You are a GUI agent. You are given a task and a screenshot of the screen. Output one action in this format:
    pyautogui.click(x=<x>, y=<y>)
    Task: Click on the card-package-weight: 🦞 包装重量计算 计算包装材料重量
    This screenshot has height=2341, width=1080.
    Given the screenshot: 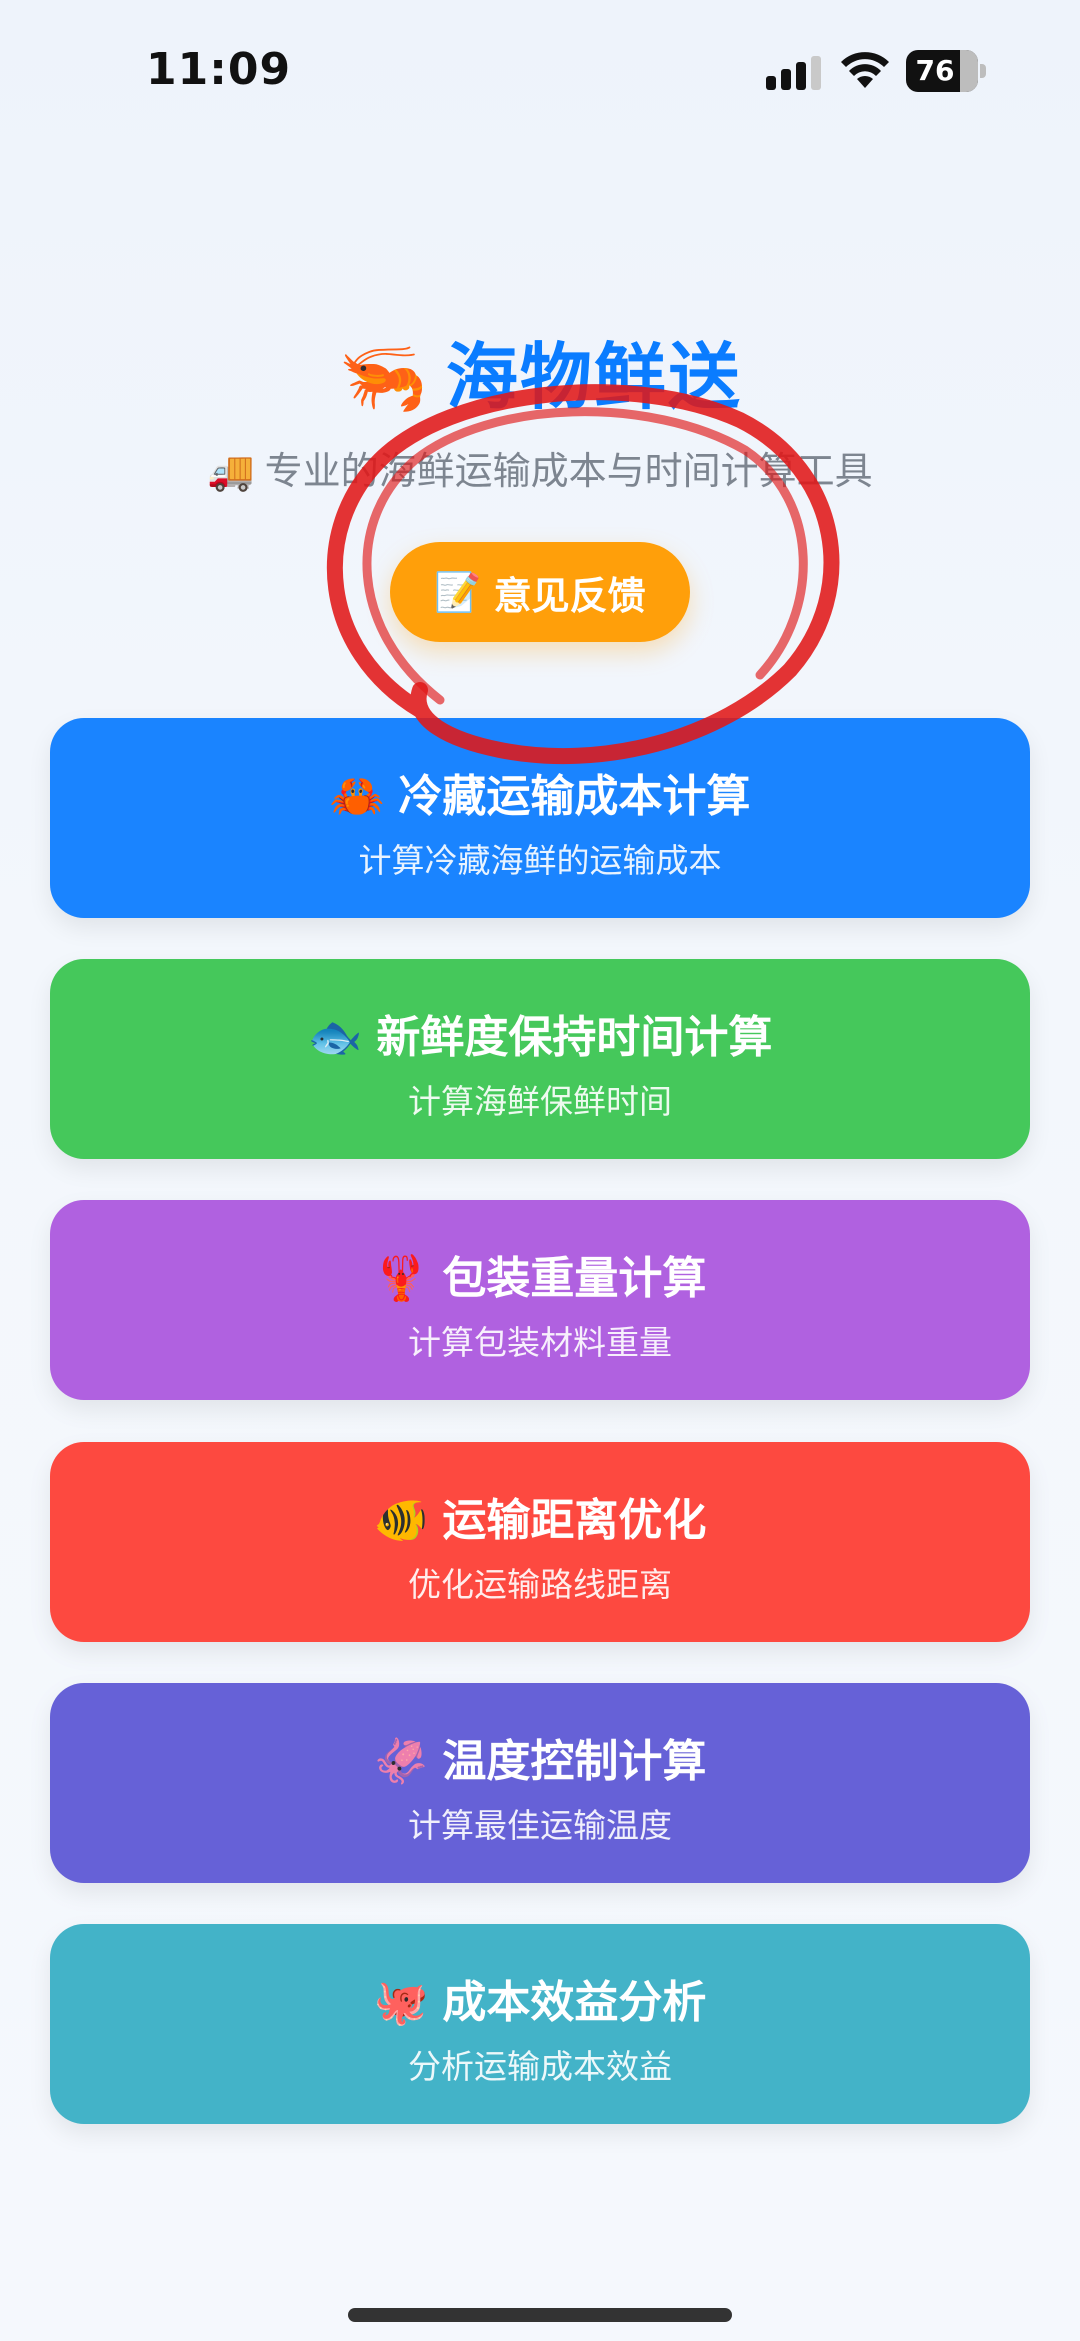 What is the action you would take?
    pyautogui.click(x=540, y=1300)
    